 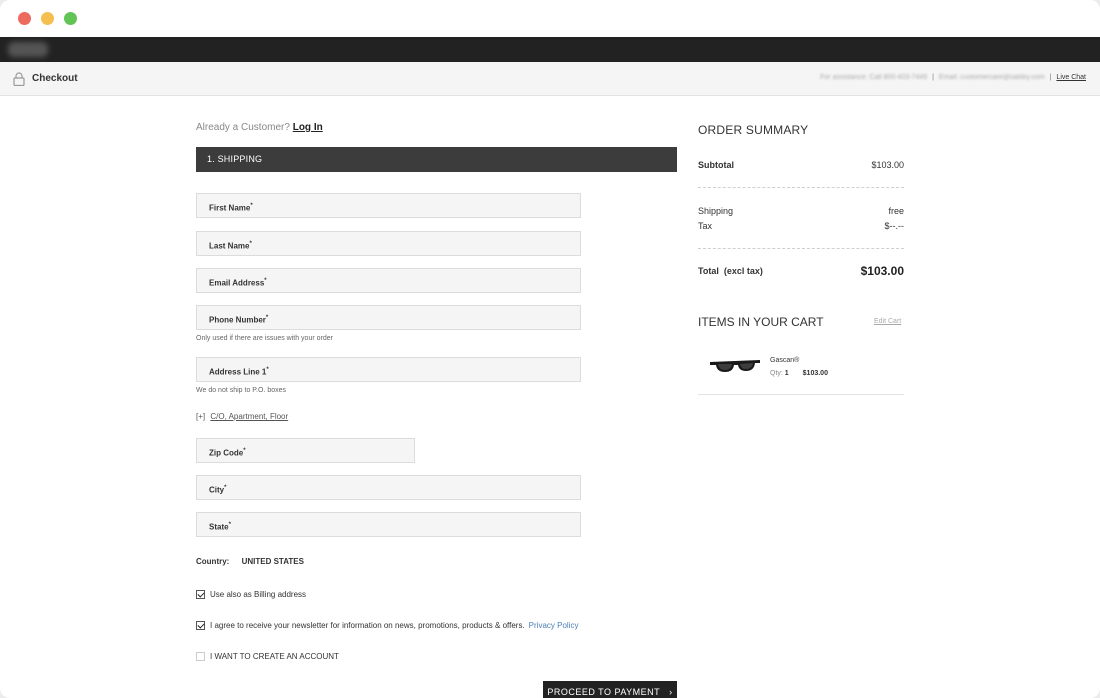 I want to click on maximize-window-button, so click(x=70, y=18).